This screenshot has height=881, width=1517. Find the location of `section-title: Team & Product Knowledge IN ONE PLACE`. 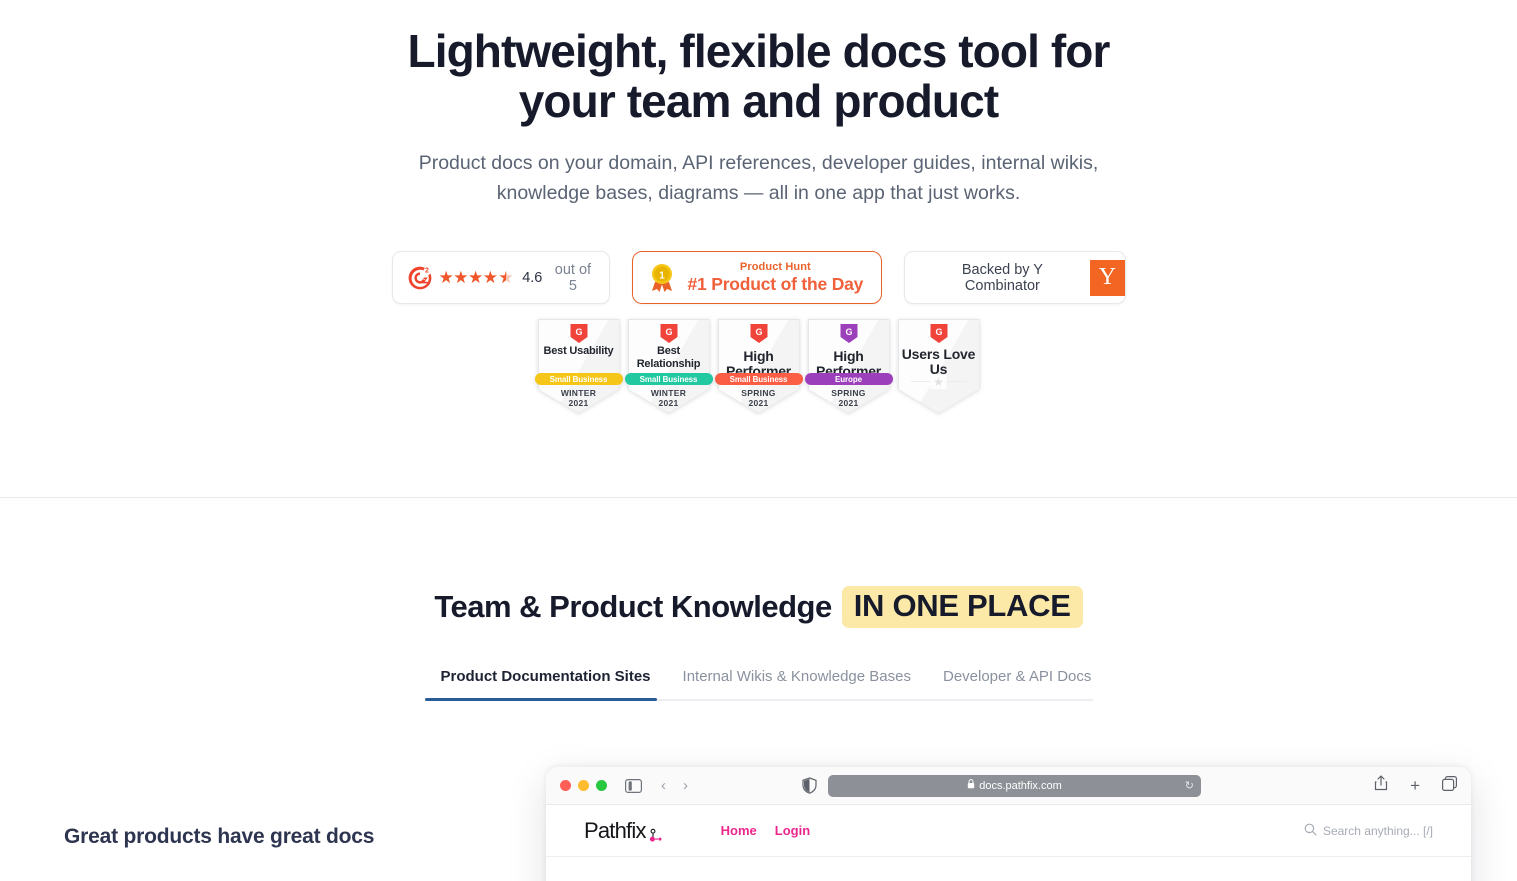

section-title: Team & Product Knowledge IN ONE PLACE is located at coordinates (758, 607).